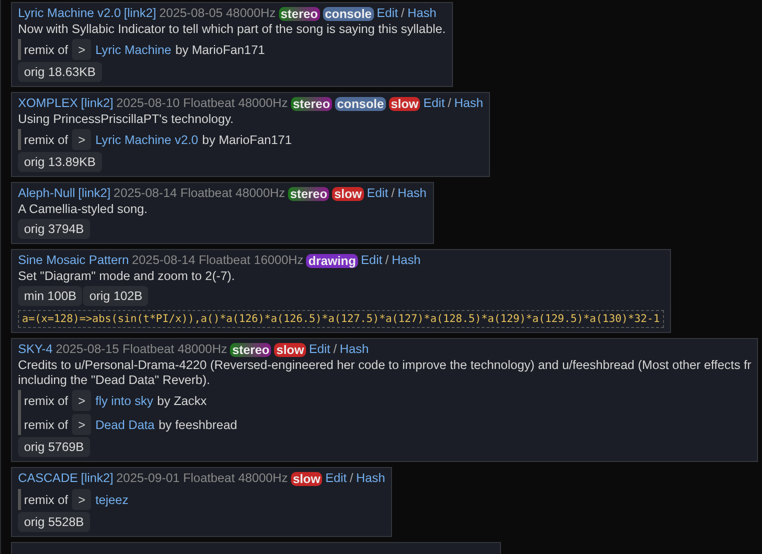  Describe the element at coordinates (202, 103) in the screenshot. I see `song-meta: 2025-08-10 Floatbeat 48000Hz` at that location.